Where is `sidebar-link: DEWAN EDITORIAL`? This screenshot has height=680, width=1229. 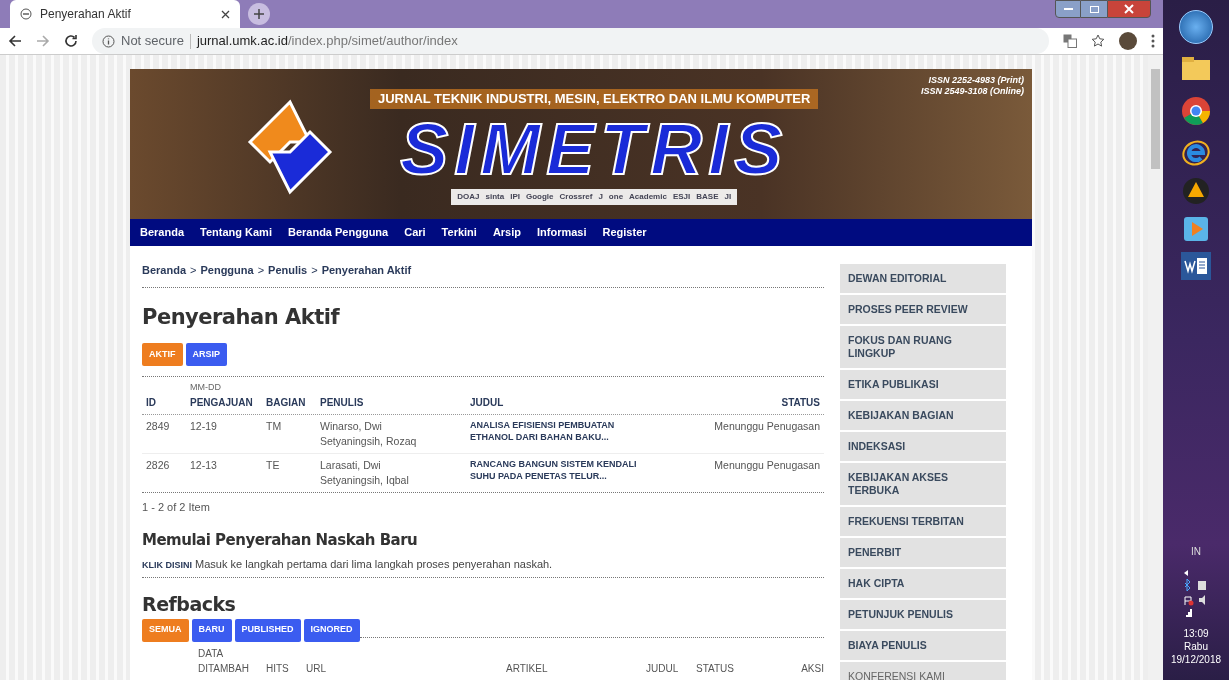 sidebar-link: DEWAN EDITORIAL is located at coordinates (923, 278).